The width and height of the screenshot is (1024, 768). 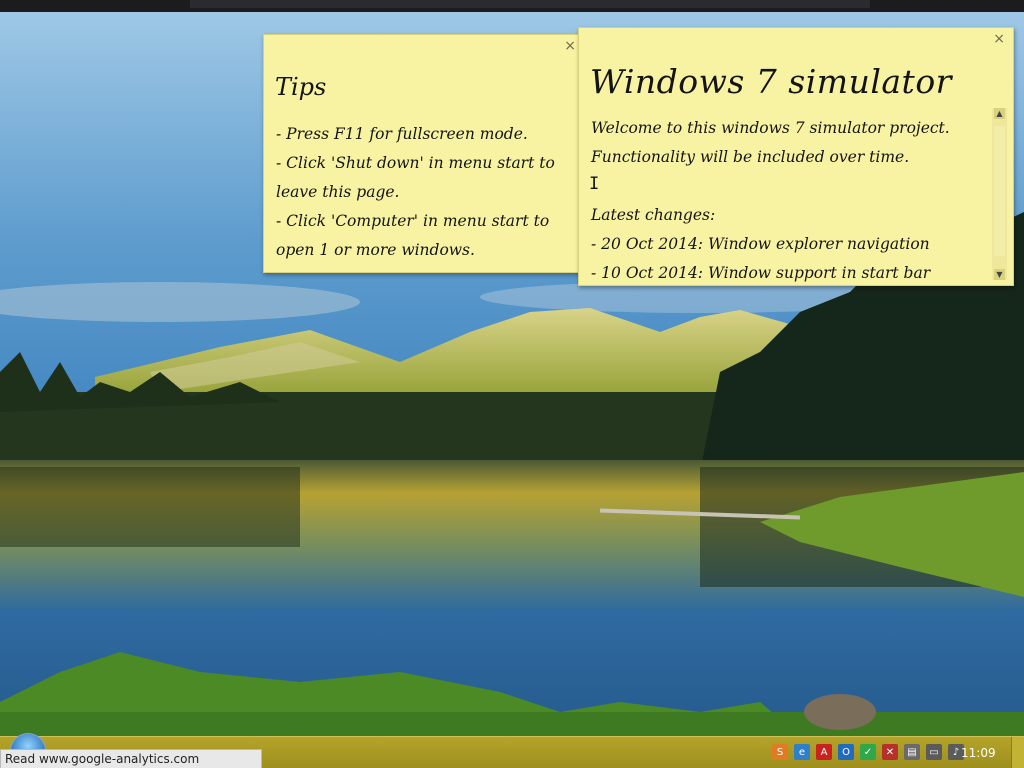 What do you see at coordinates (512, 6) in the screenshot?
I see `top-strip` at bounding box center [512, 6].